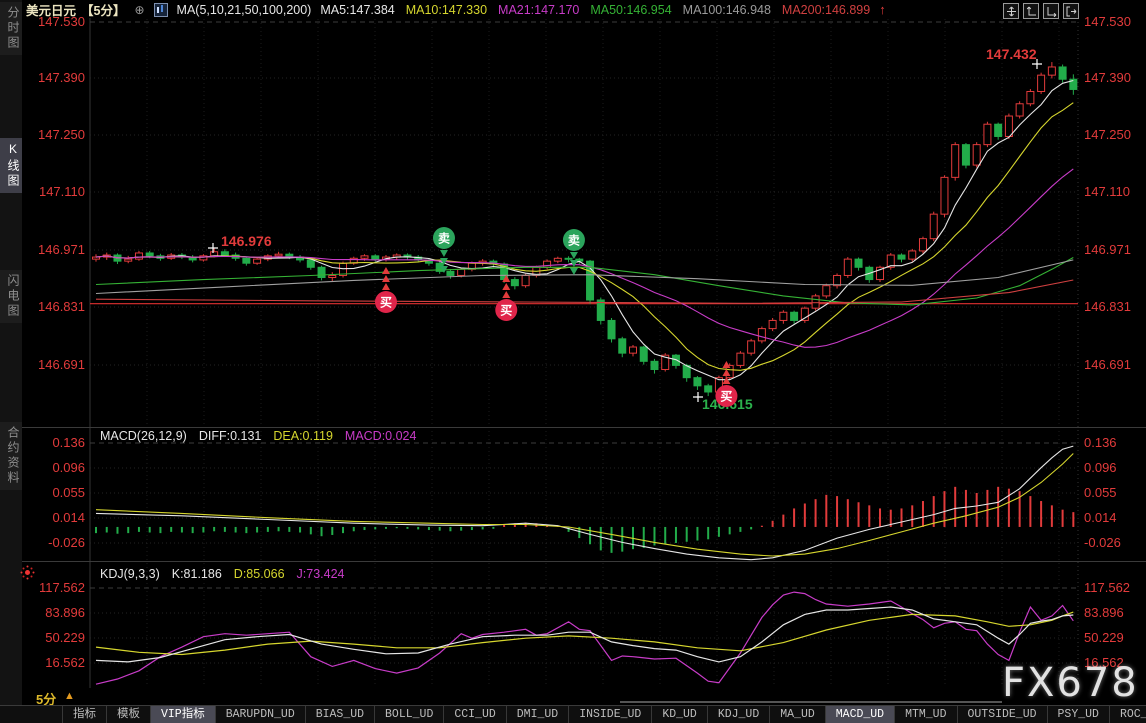 The height and width of the screenshot is (723, 1146). Describe the element at coordinates (1011, 11) in the screenshot. I see `pan-tool-icon` at that location.